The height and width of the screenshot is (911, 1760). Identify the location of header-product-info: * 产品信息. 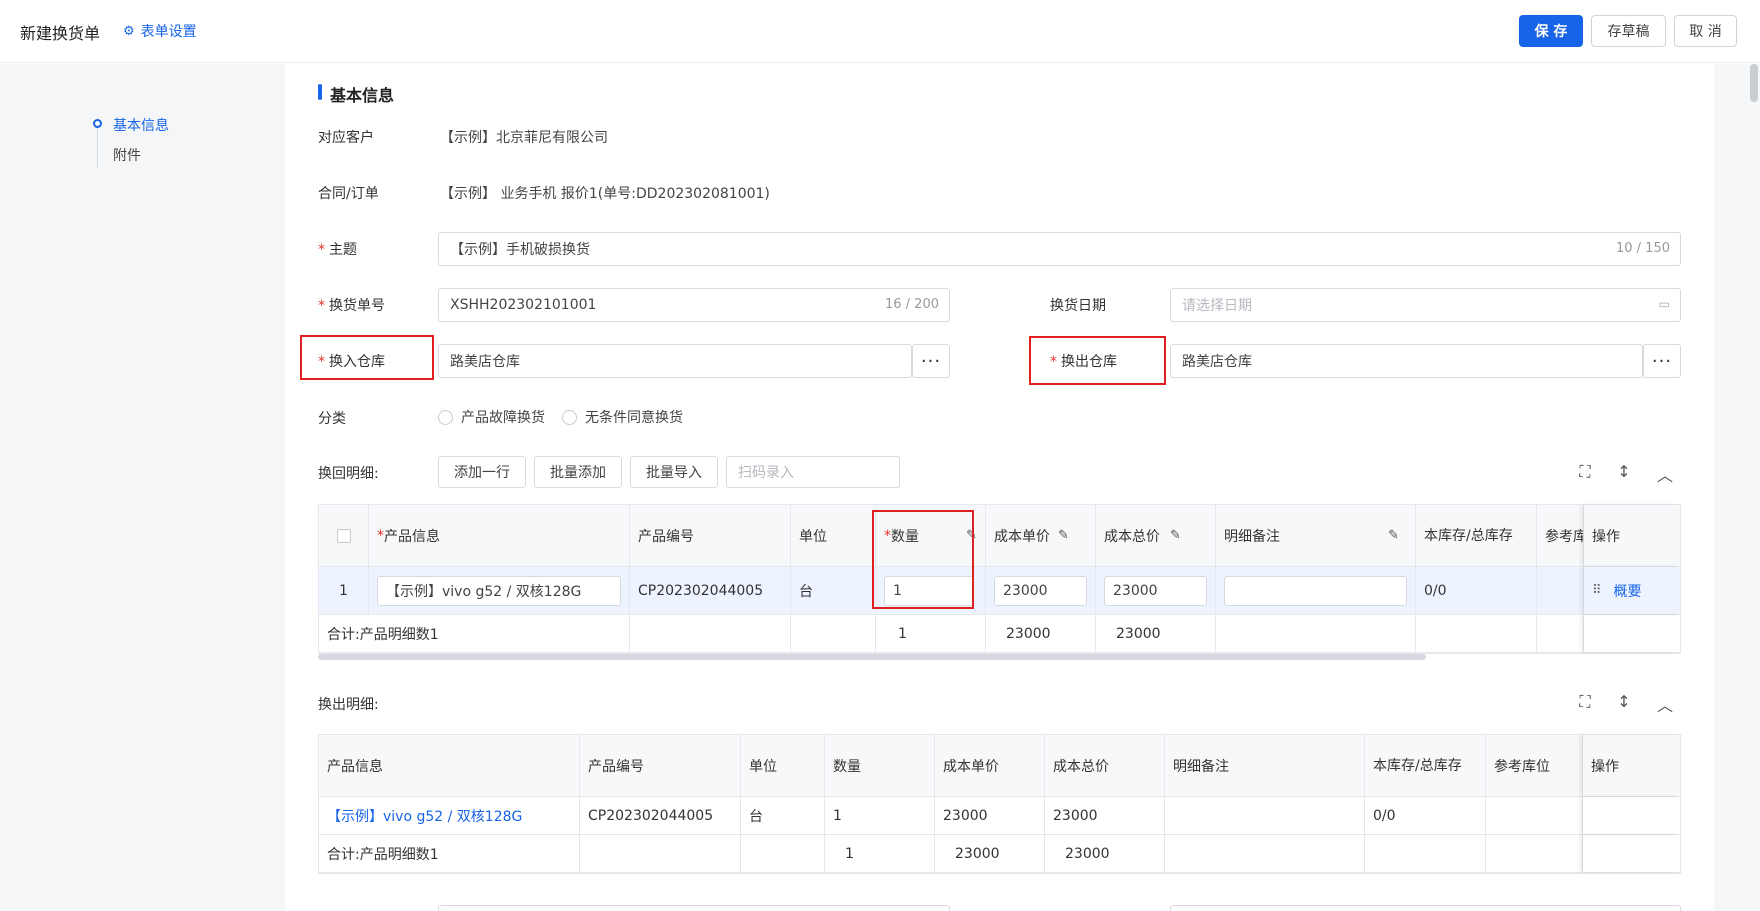
(499, 535).